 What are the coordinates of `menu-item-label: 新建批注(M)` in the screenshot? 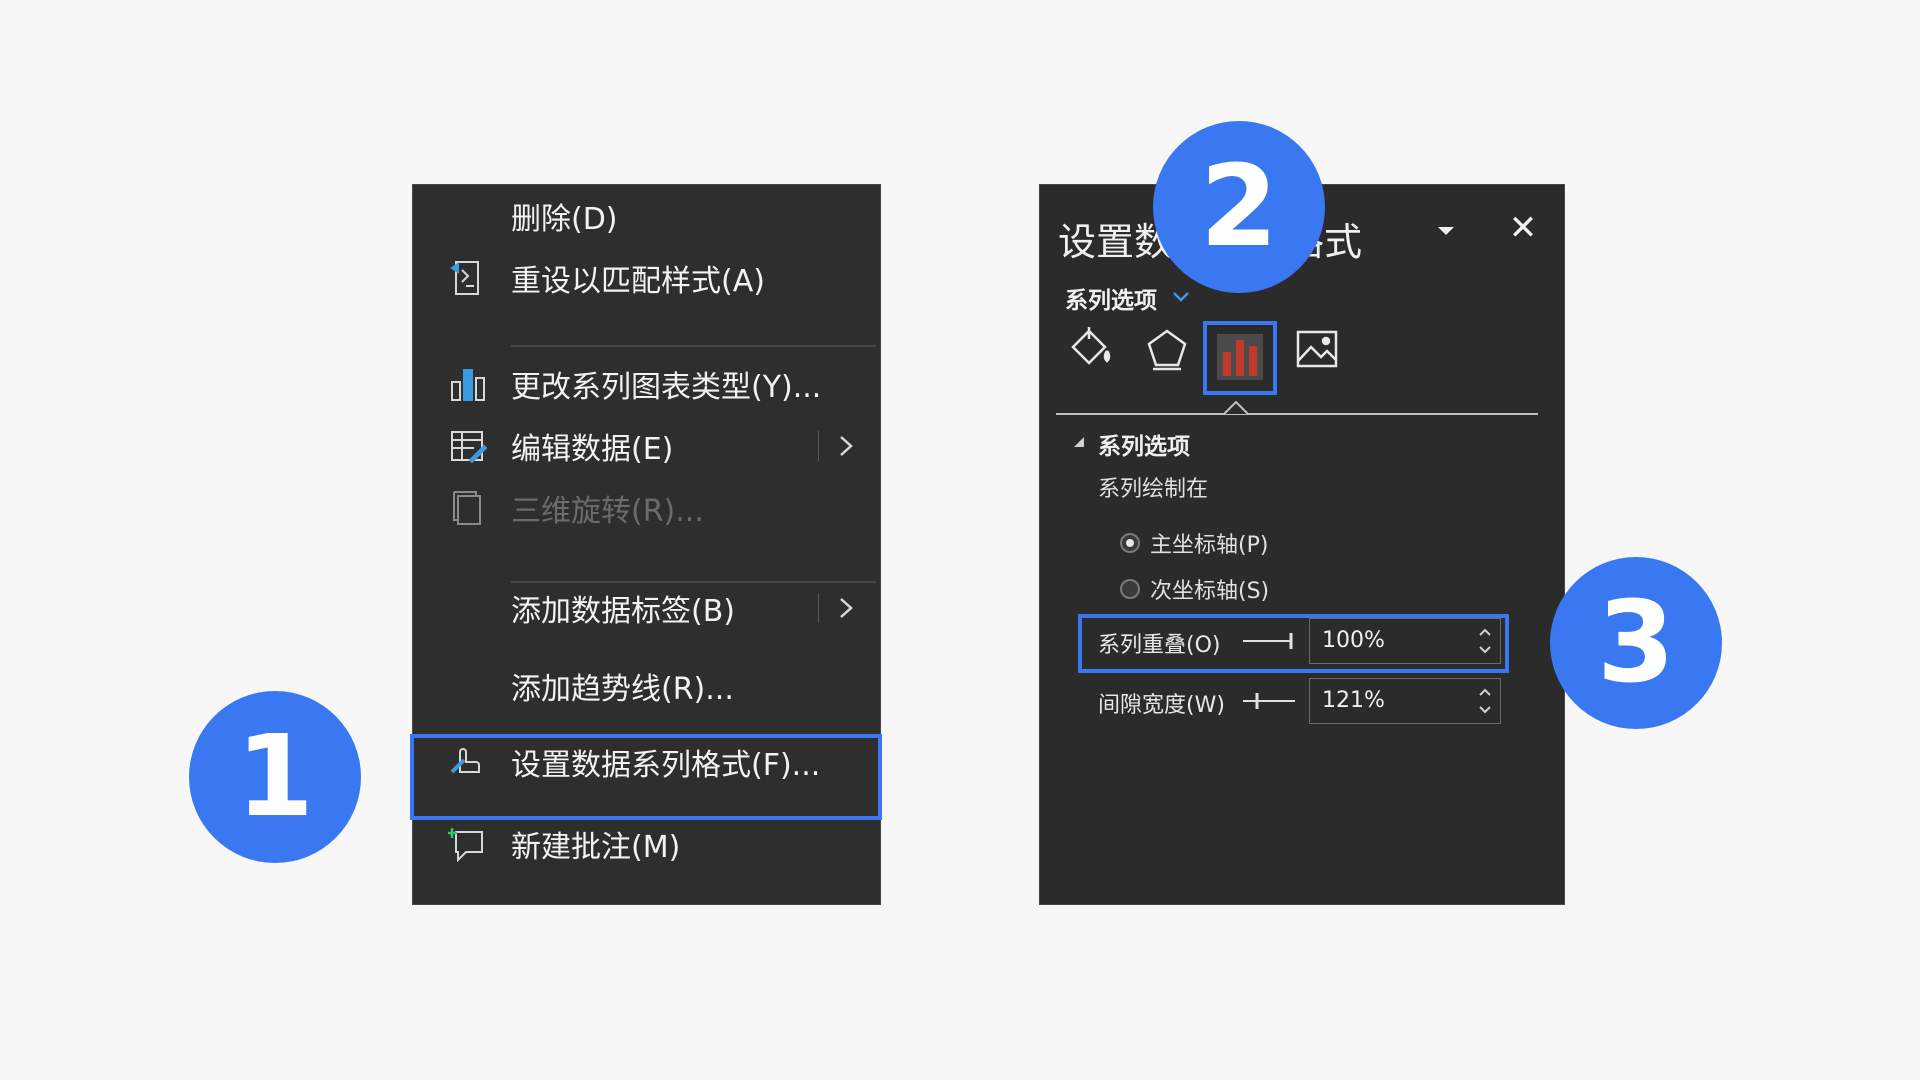 It's located at (596, 847).